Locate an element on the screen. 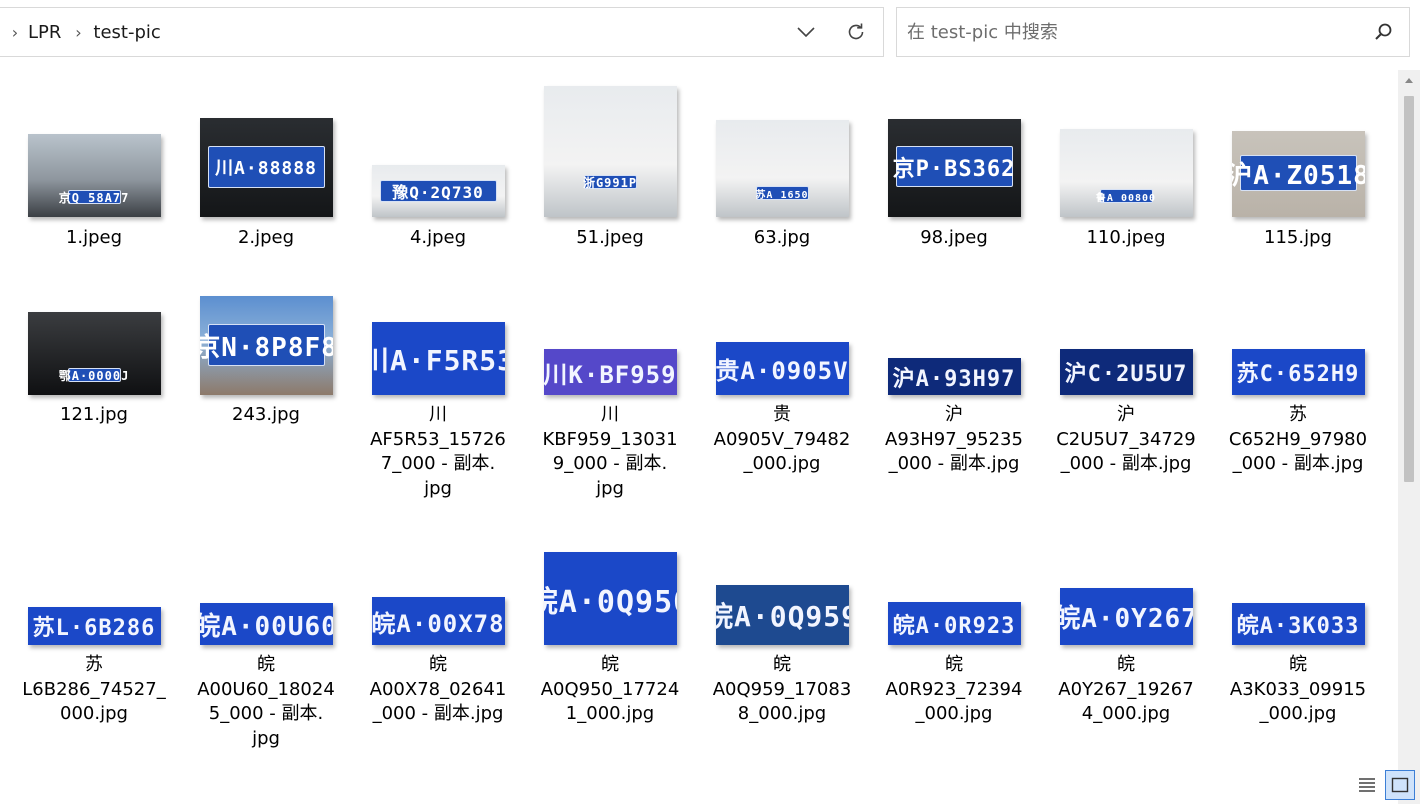  search-icon is located at coordinates (1383, 31).